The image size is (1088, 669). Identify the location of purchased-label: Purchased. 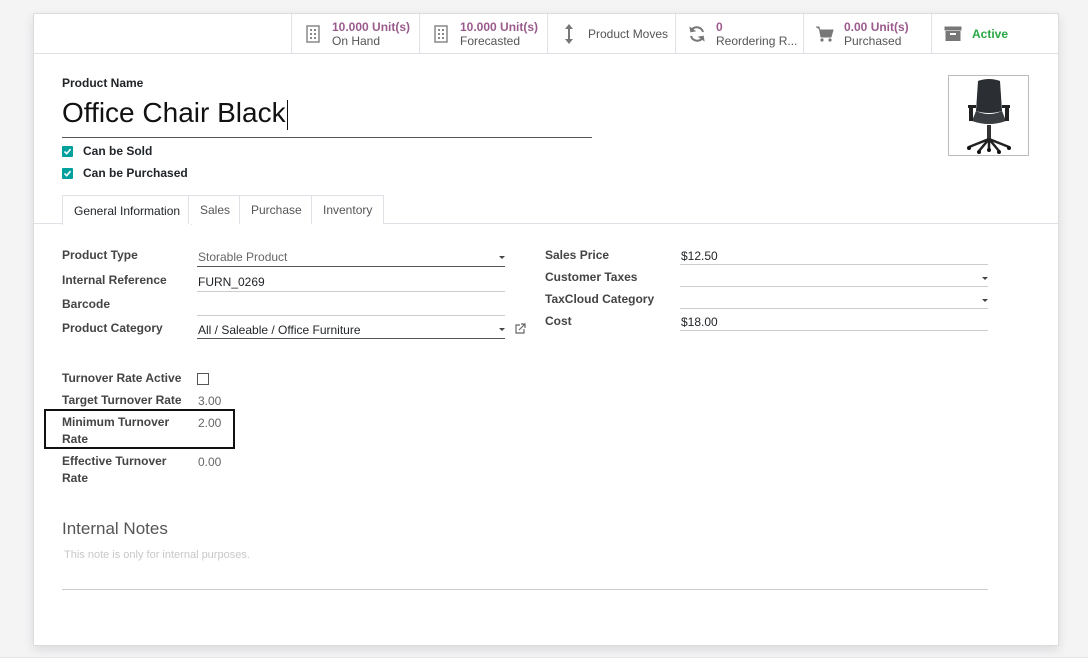
(873, 41).